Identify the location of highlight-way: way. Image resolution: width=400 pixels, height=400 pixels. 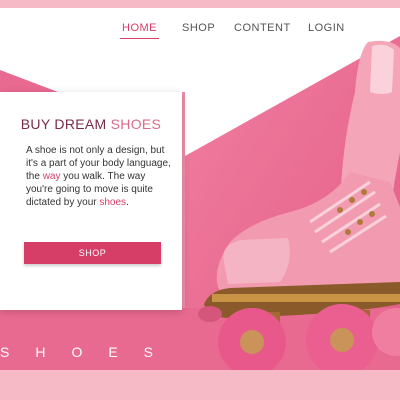
(51, 176).